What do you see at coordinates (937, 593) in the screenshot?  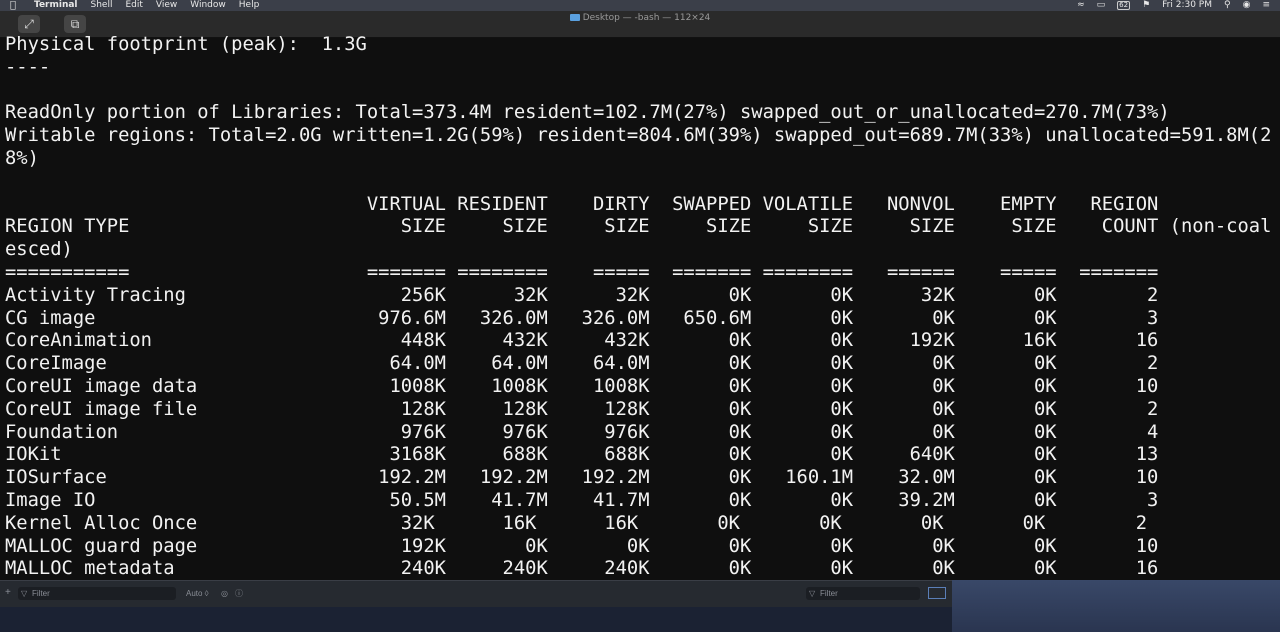 I see `split-view-icon` at bounding box center [937, 593].